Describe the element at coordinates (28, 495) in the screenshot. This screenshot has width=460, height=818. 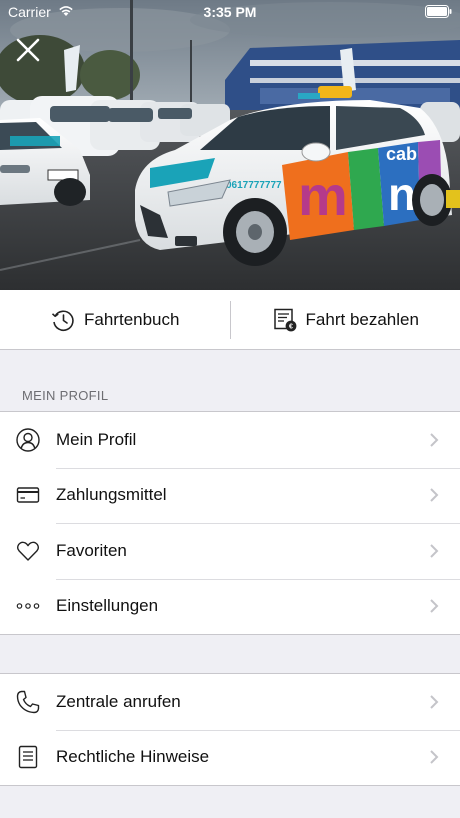
I see `credit-card-icon` at that location.